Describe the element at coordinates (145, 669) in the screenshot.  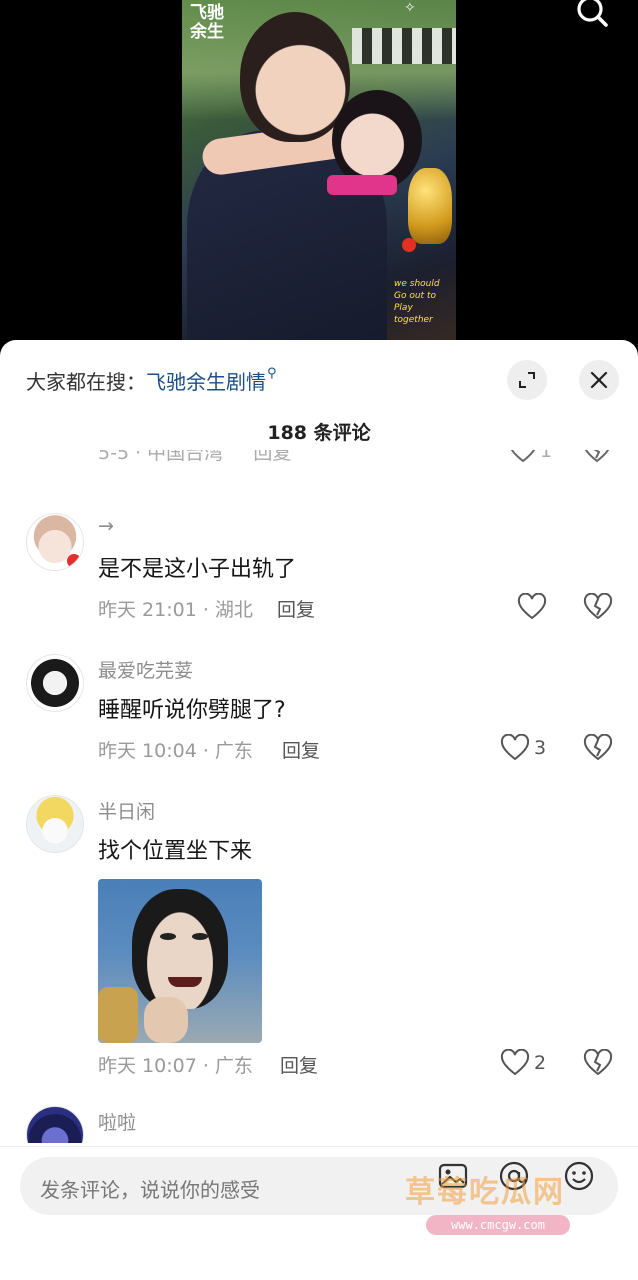
I see `username: 最爱吃芫荽` at that location.